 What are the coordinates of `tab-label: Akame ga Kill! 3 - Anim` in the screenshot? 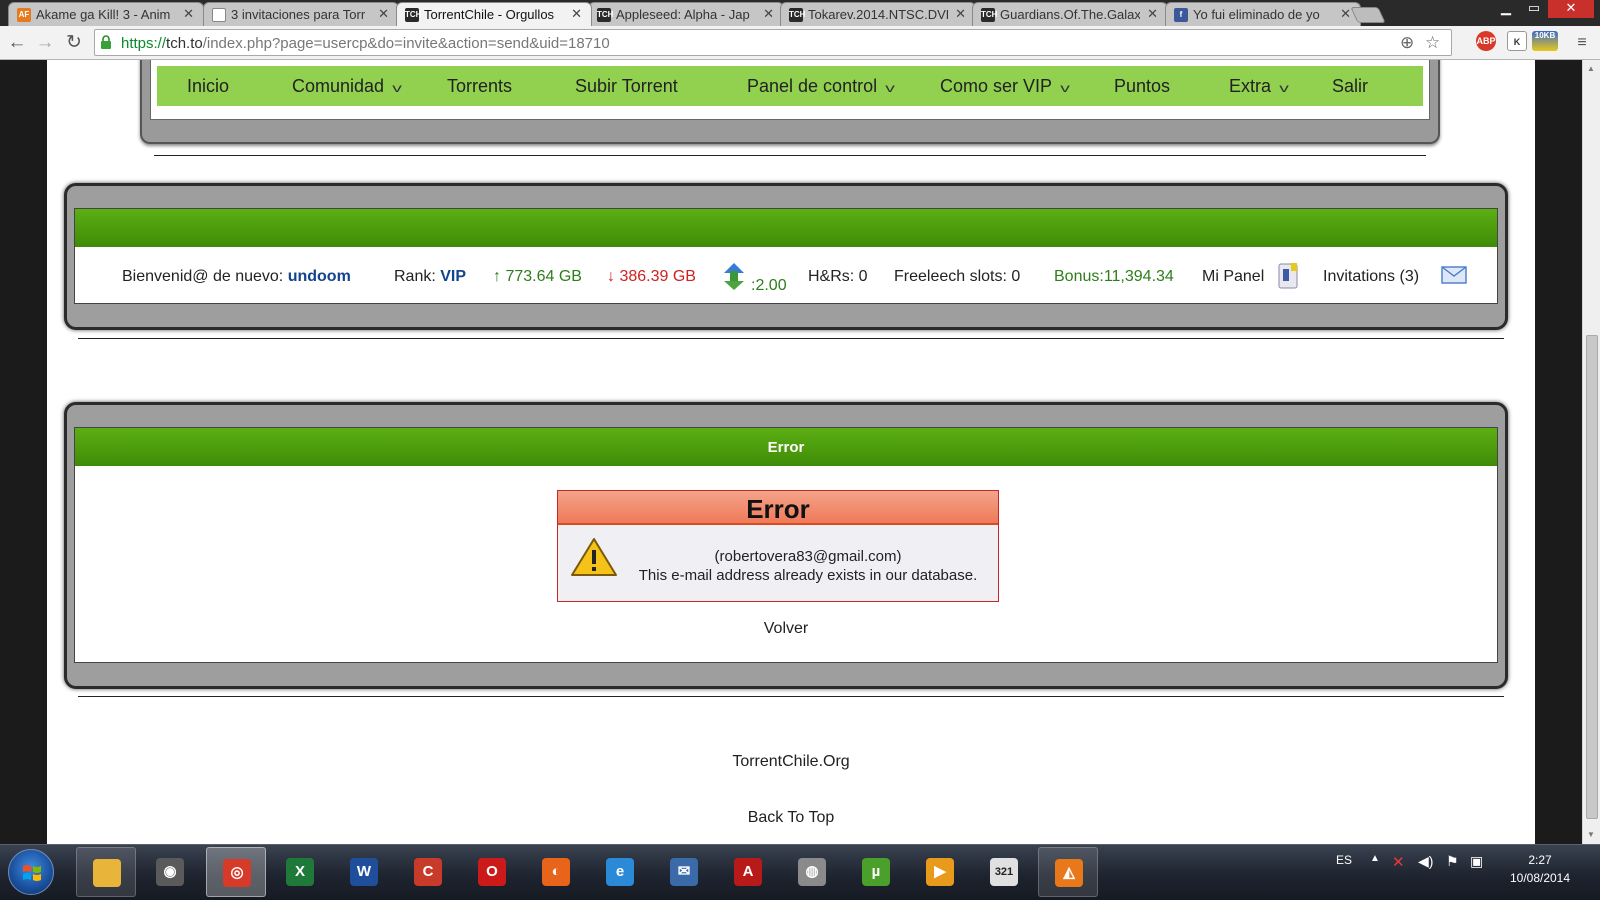 It's located at (103, 14).